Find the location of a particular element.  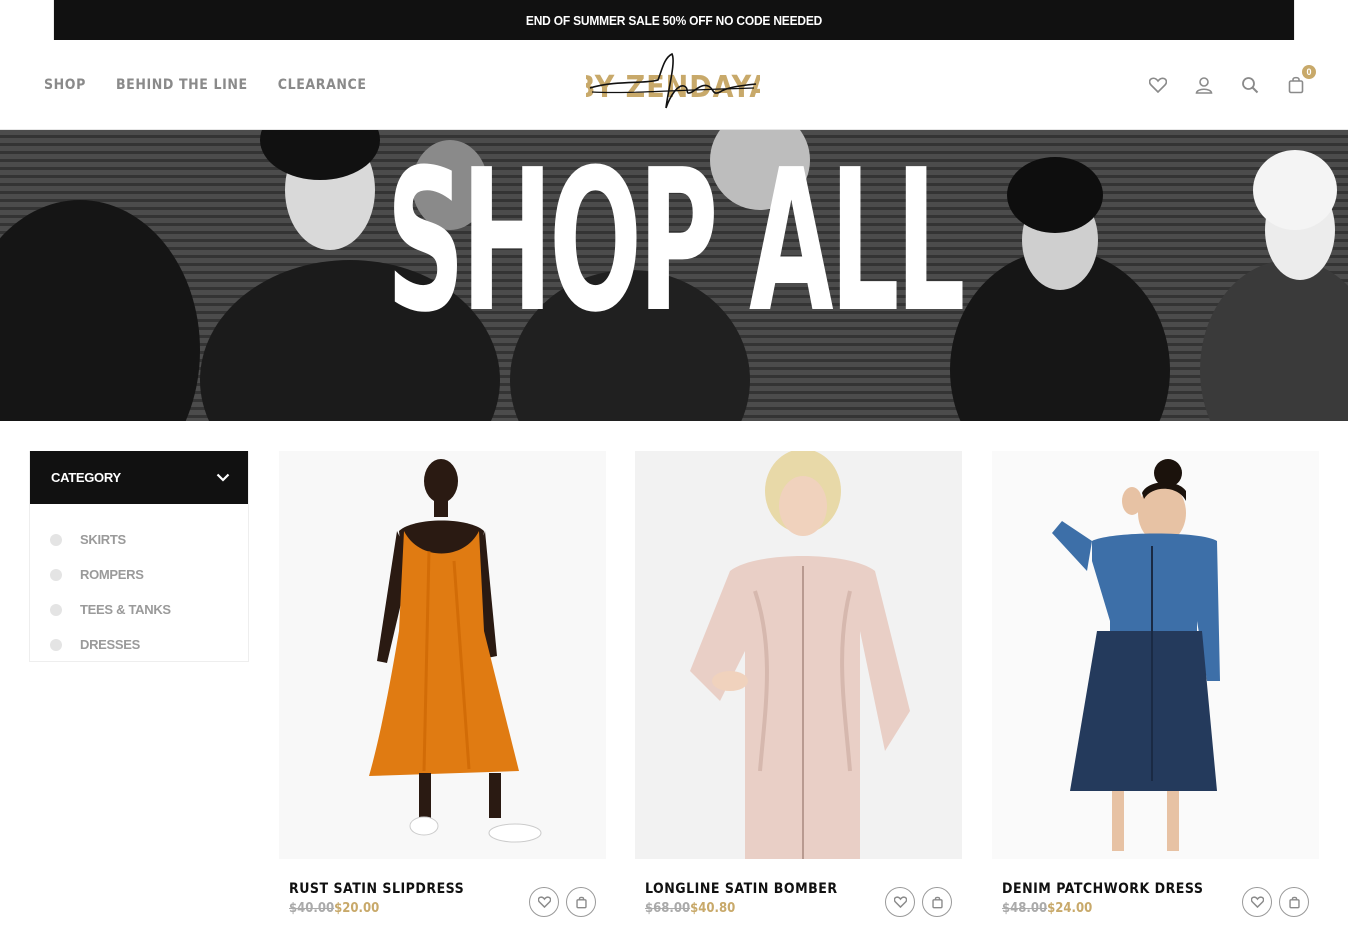

hero-title: SHOP ALL is located at coordinates (675, 243).